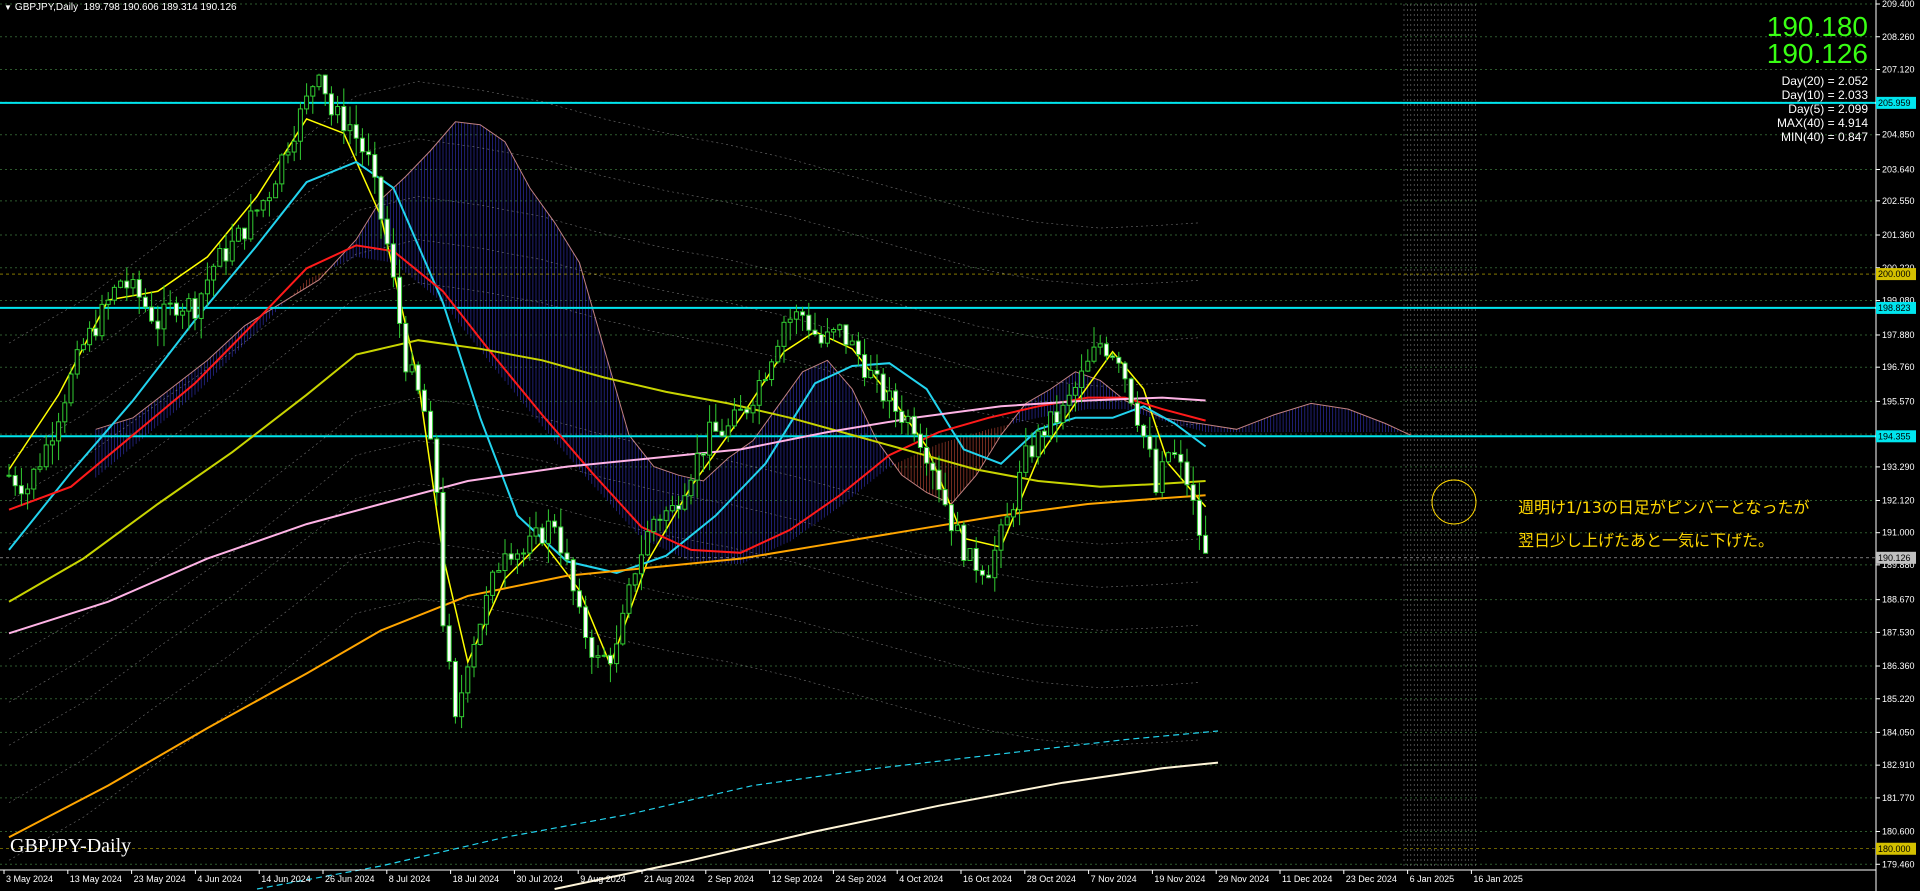 The height and width of the screenshot is (891, 1920). Describe the element at coordinates (603, 879) in the screenshot. I see `x-tick-label: 9 Aug 2024` at that location.